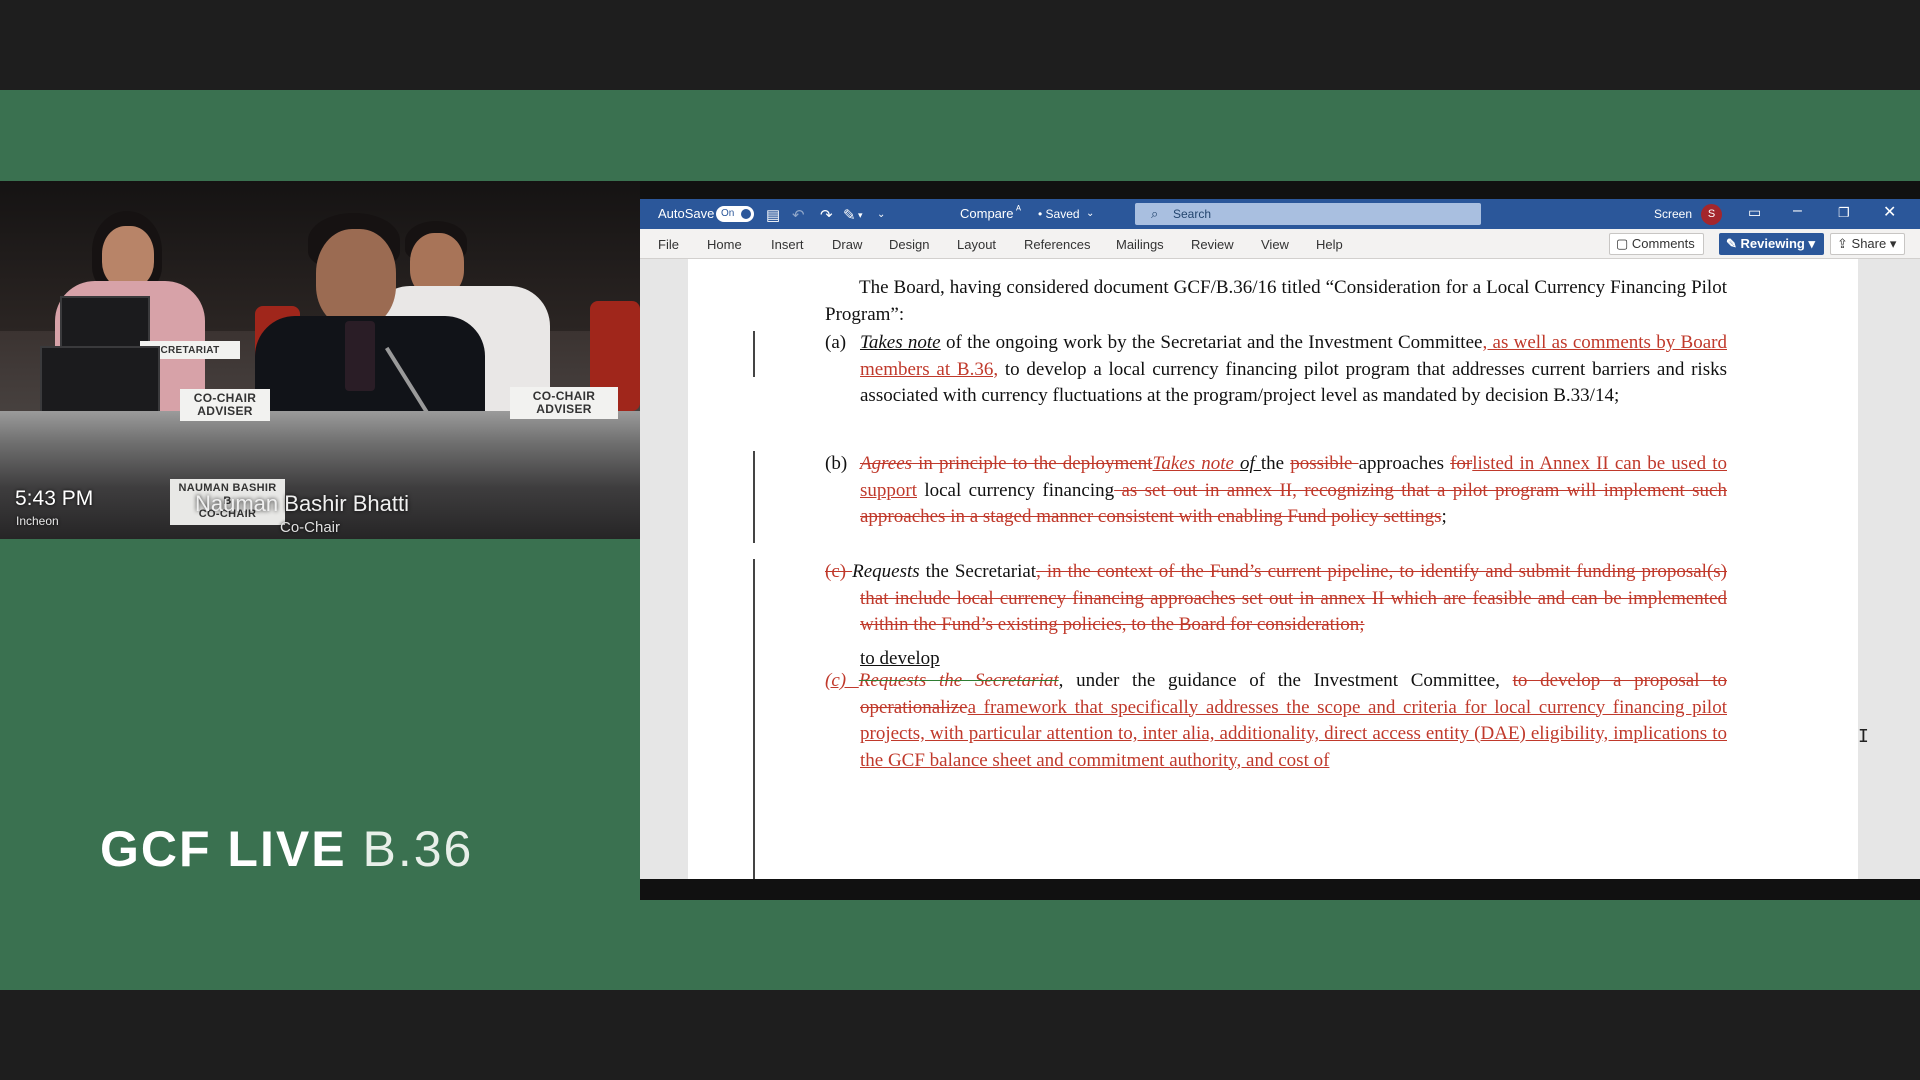  I want to click on bottom-letterbox, so click(960, 1035).